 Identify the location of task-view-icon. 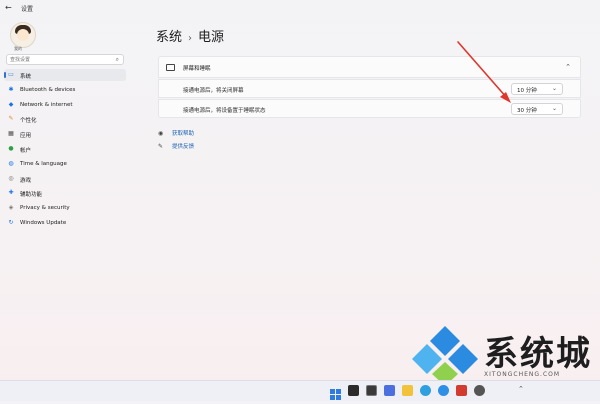
(371, 390).